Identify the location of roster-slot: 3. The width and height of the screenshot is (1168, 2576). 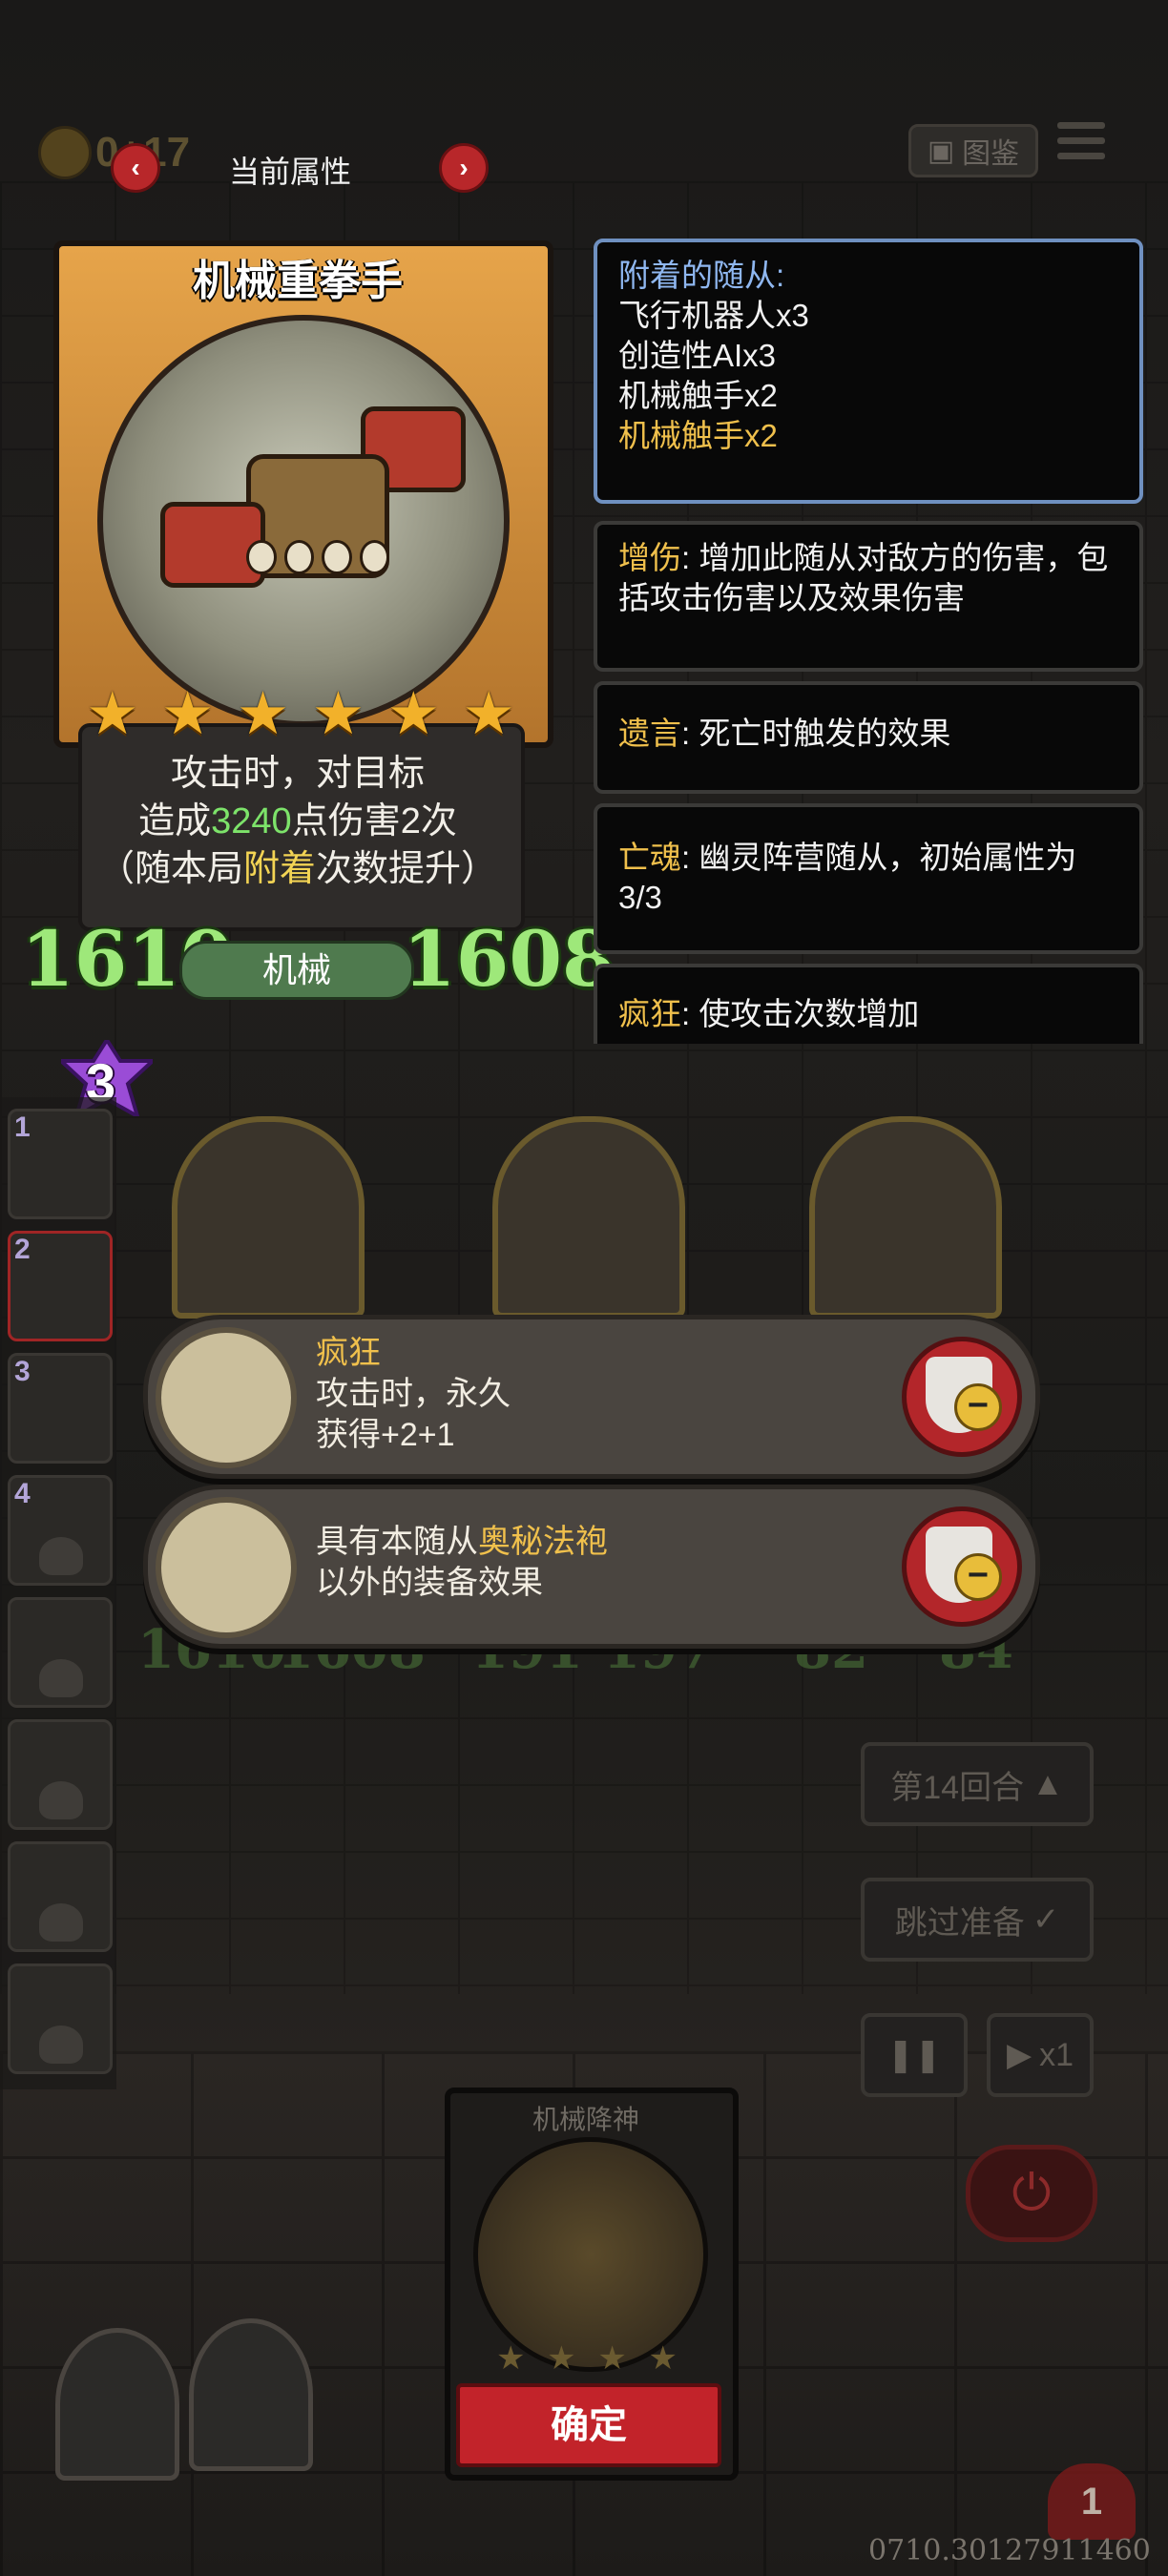
(60, 1408).